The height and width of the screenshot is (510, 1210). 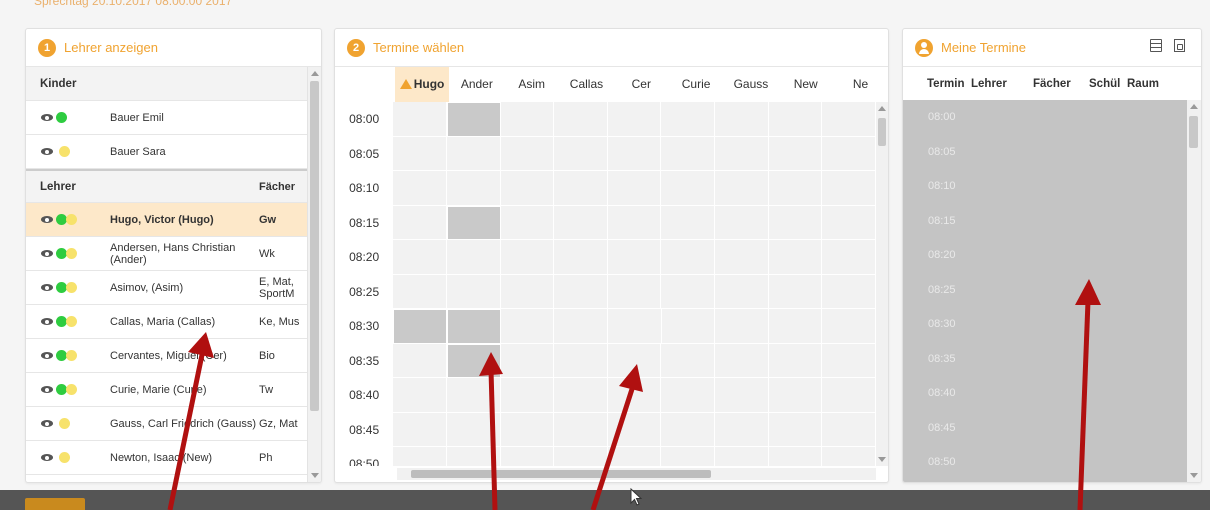 What do you see at coordinates (696, 84) in the screenshot?
I see `grid-column-curie: Curie` at bounding box center [696, 84].